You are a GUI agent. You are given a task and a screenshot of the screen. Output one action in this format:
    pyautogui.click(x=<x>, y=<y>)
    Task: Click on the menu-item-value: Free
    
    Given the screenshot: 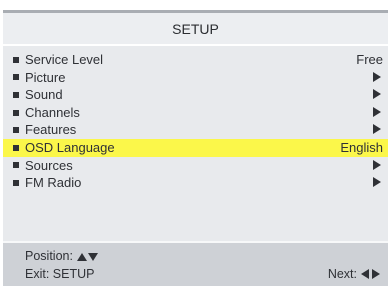 What is the action you would take?
    pyautogui.click(x=369, y=59)
    